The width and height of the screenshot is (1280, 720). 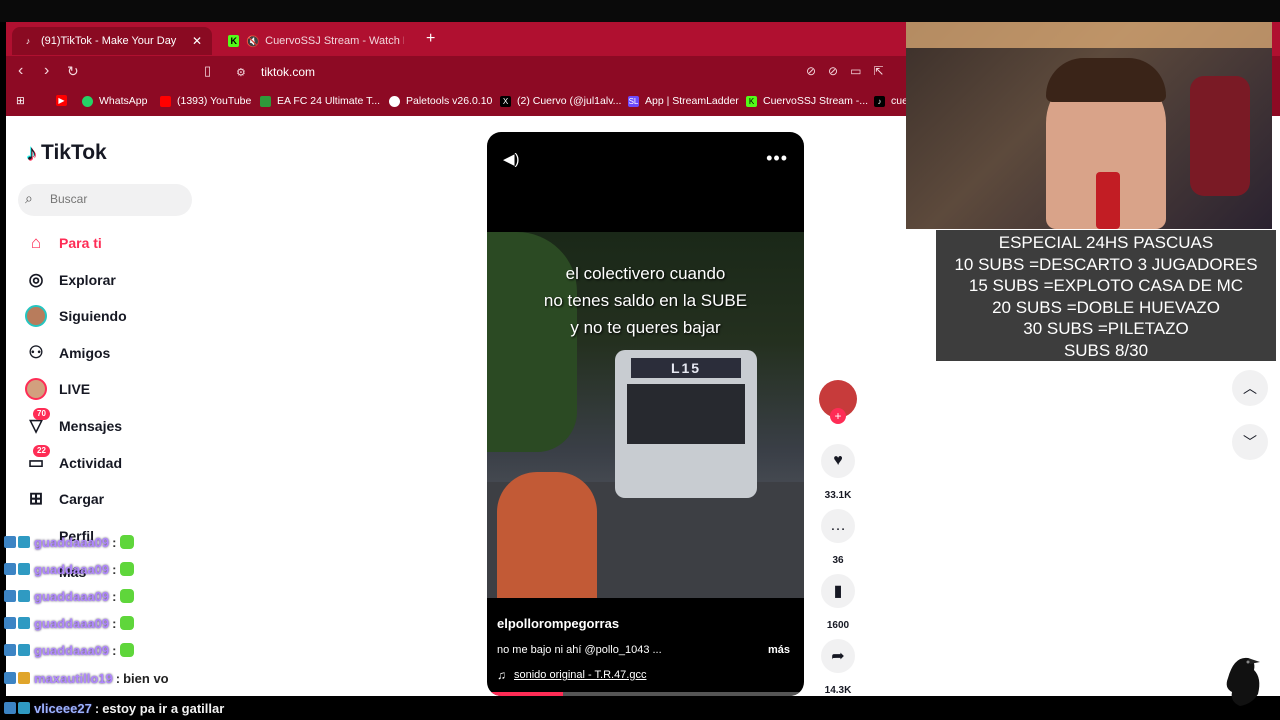 I want to click on ea-fc-icon, so click(x=265, y=101).